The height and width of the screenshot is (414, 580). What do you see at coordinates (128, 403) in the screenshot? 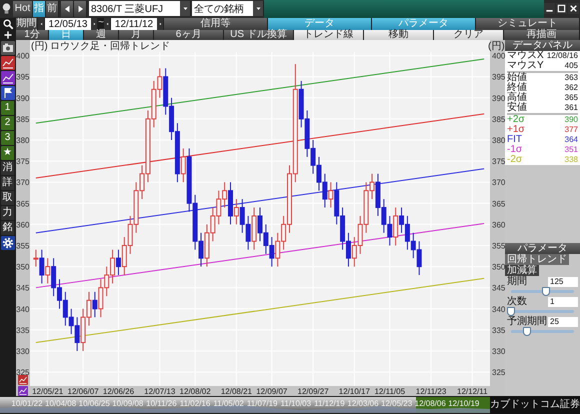
I see `date-label: 10/09/08` at bounding box center [128, 403].